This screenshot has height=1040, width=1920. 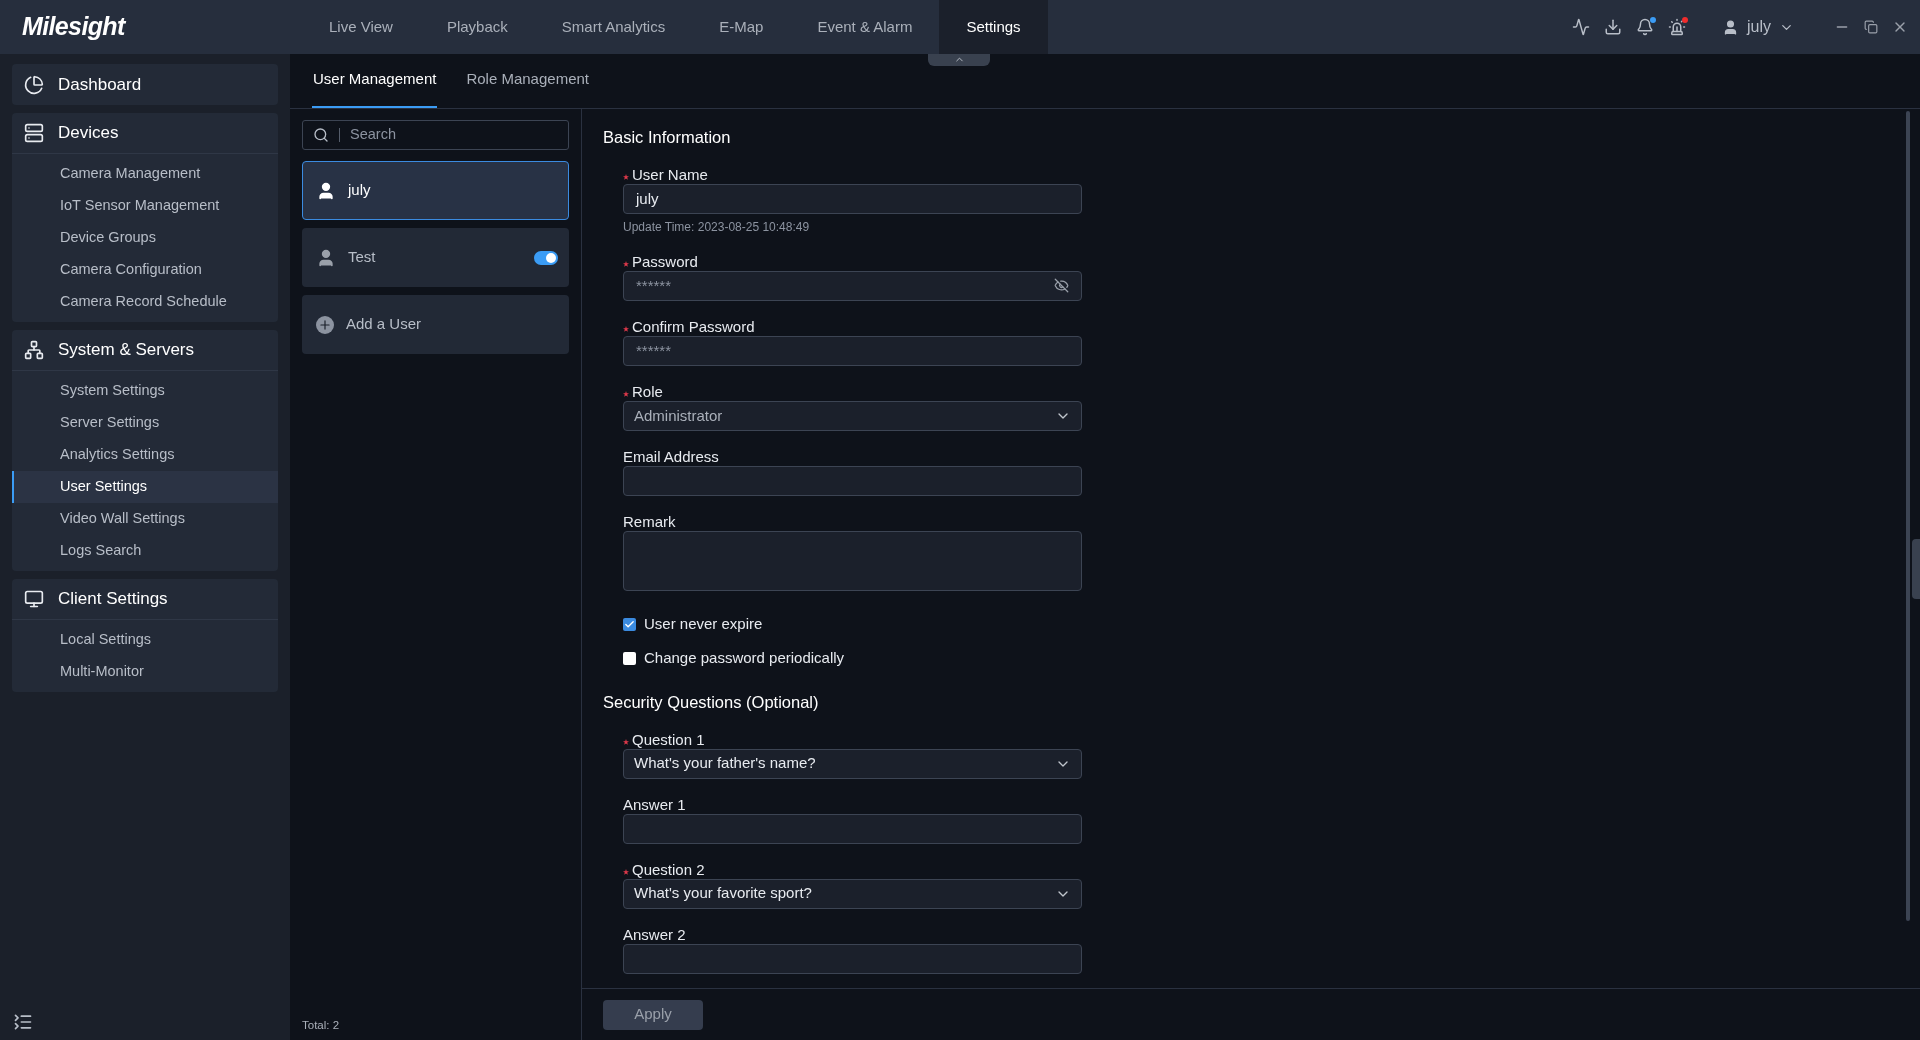 I want to click on monitor-icon, so click(x=34, y=599).